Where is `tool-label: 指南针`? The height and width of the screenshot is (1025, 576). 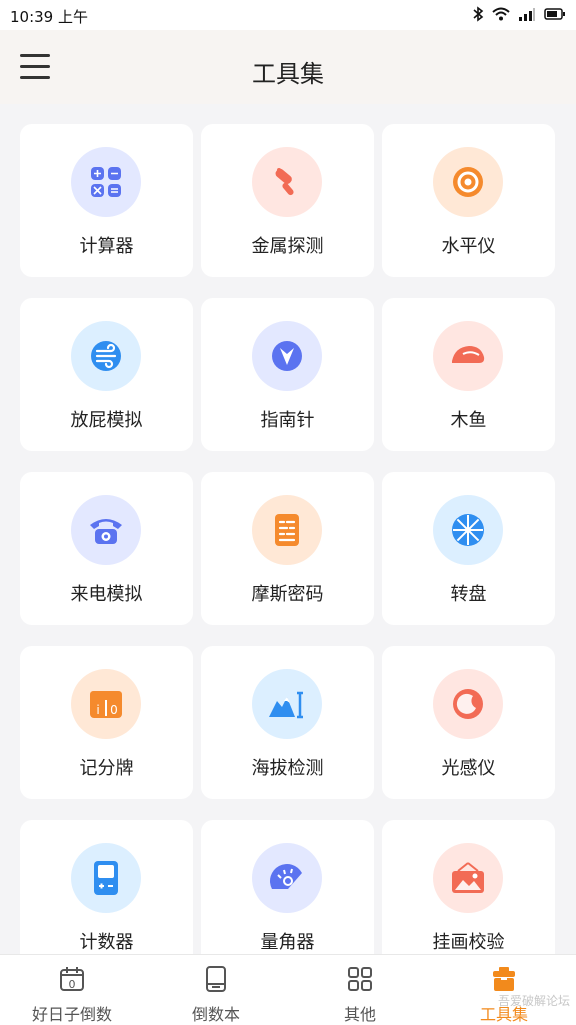 tool-label: 指南针 is located at coordinates (287, 420).